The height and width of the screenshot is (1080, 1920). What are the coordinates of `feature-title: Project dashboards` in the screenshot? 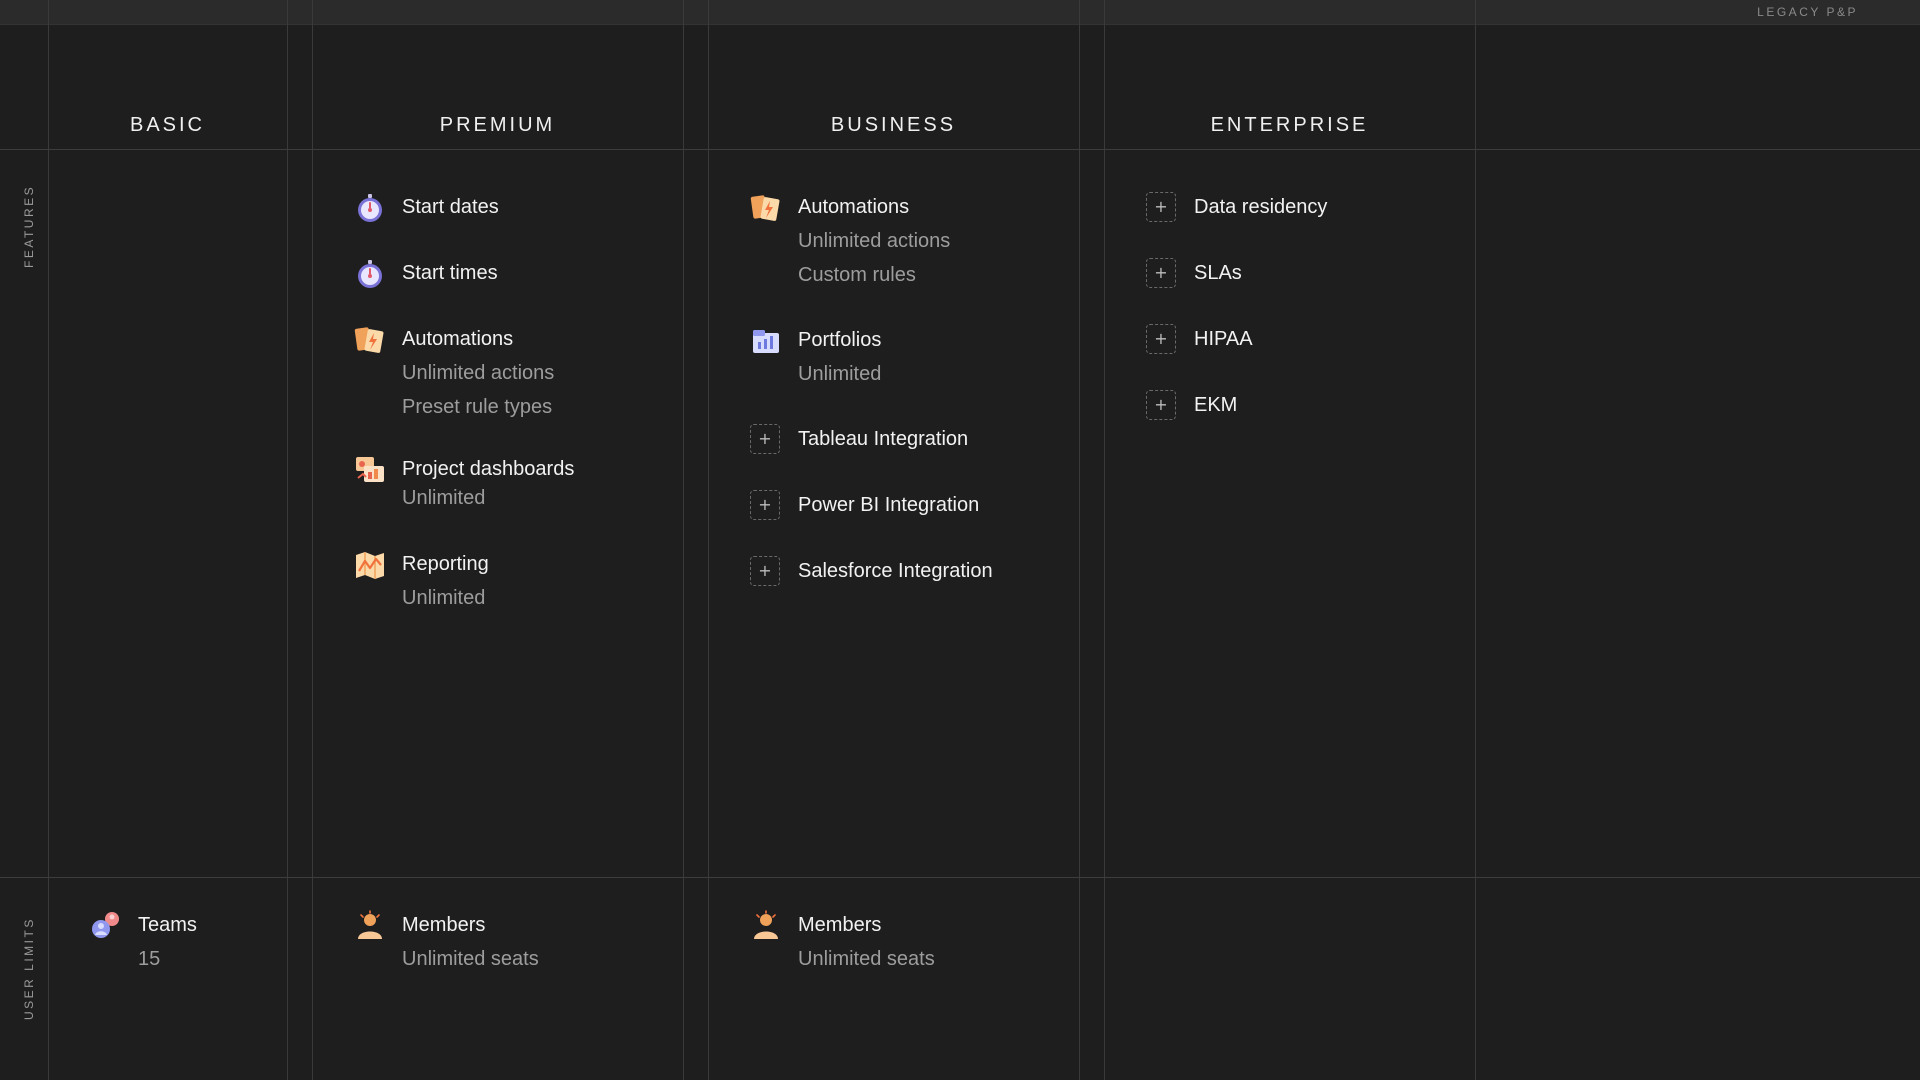 It's located at (488, 469).